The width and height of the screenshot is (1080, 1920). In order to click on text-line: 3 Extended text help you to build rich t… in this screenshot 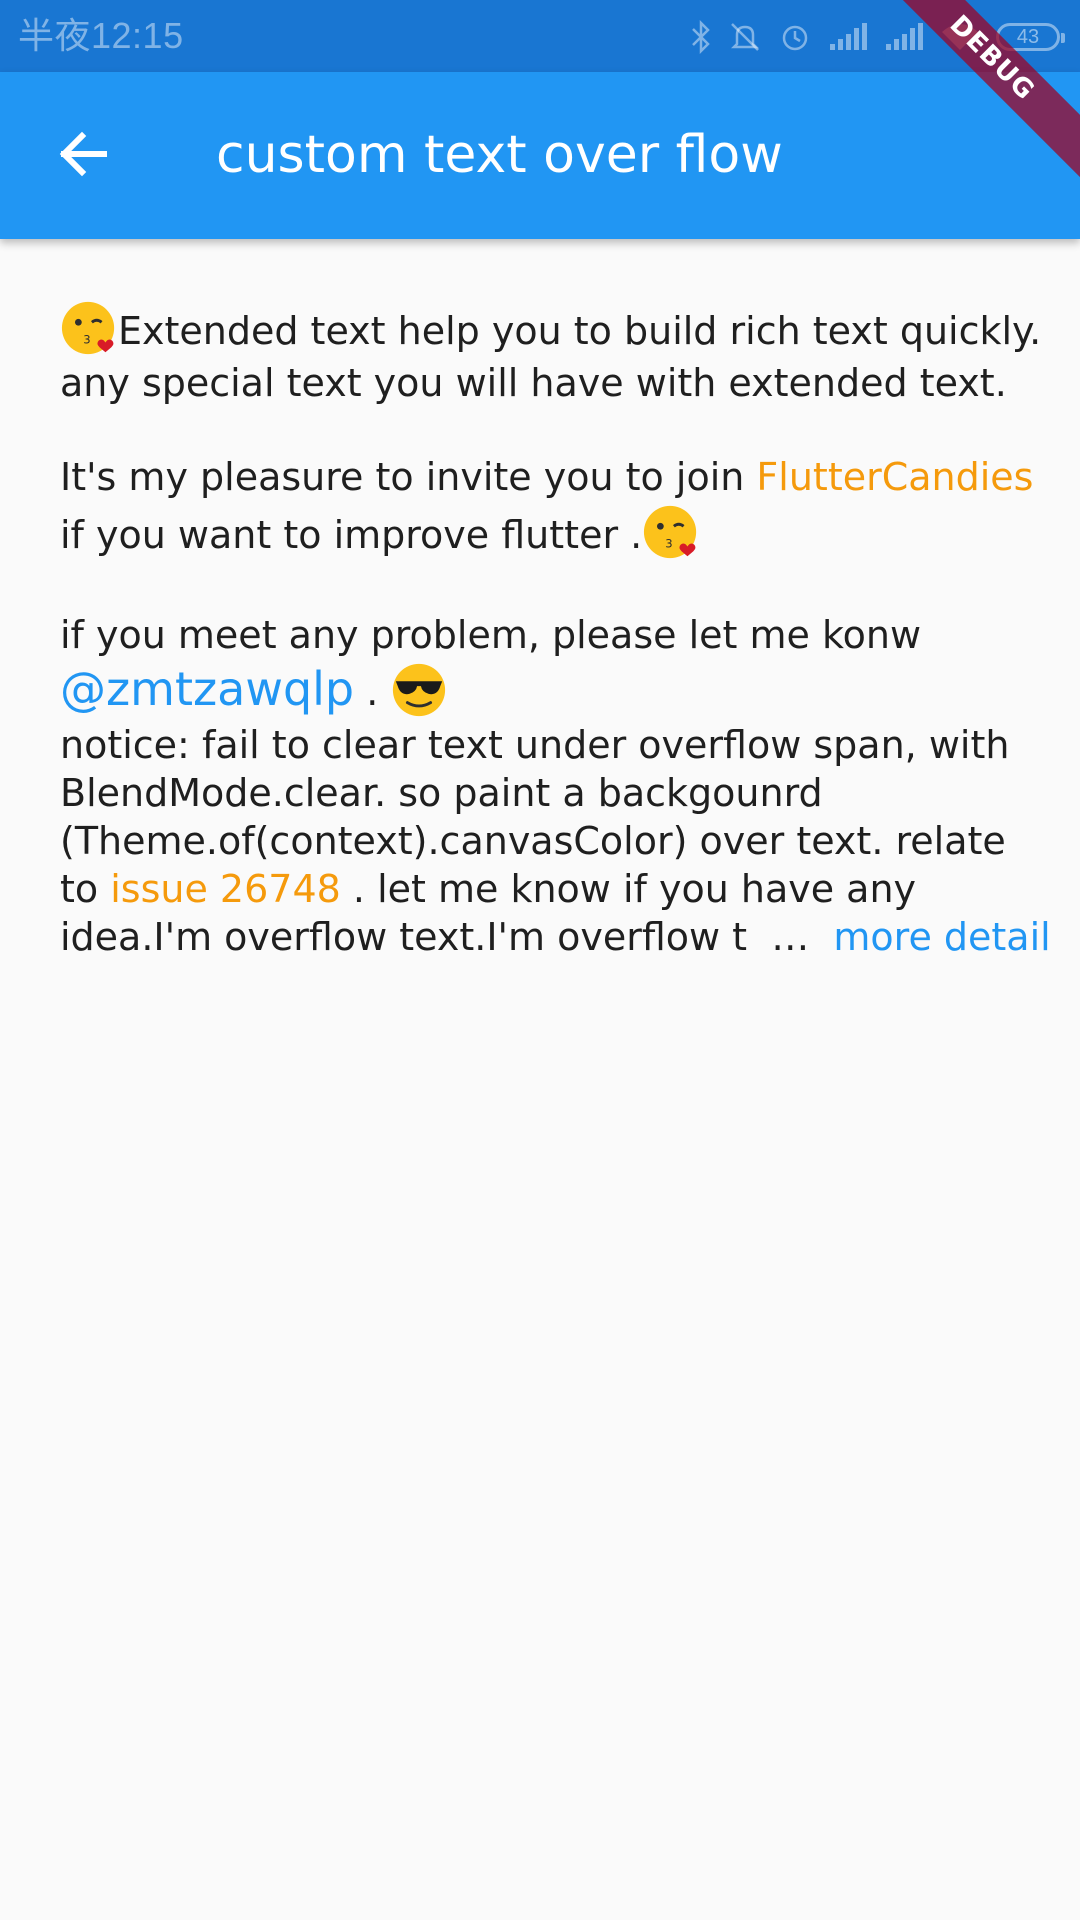, I will do `click(550, 329)`.